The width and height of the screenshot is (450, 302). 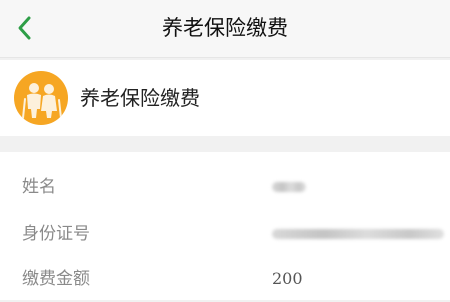 What do you see at coordinates (41, 98) in the screenshot?
I see `elderly-couple-icon` at bounding box center [41, 98].